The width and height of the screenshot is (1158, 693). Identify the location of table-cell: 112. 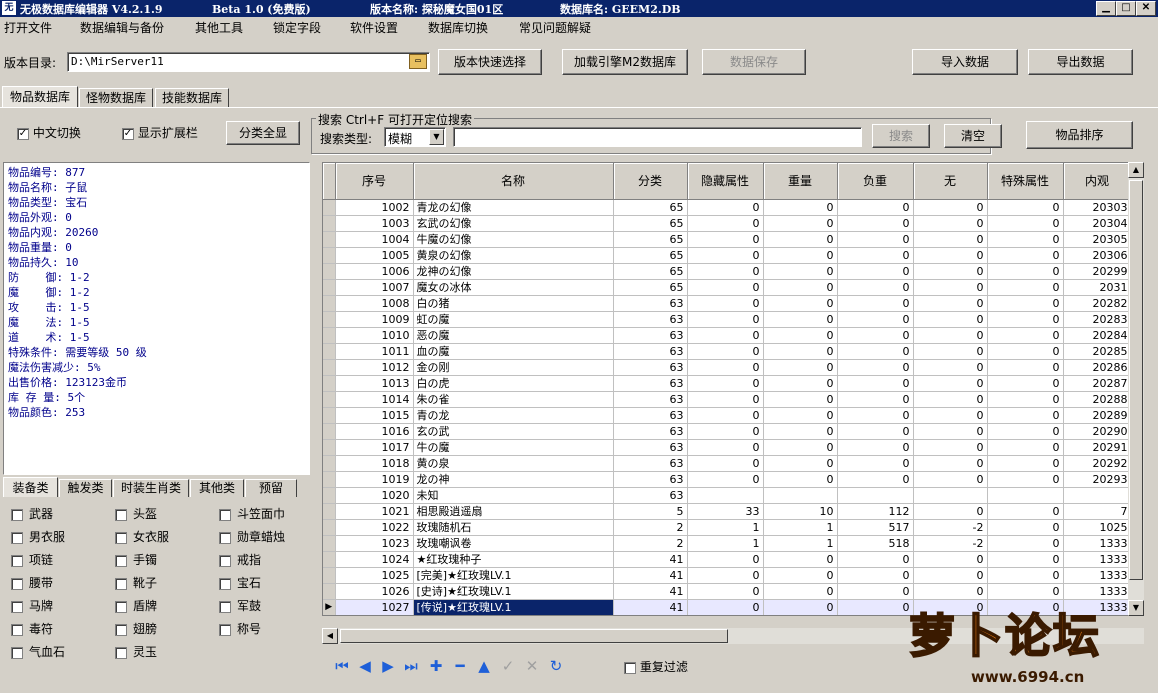
(875, 511).